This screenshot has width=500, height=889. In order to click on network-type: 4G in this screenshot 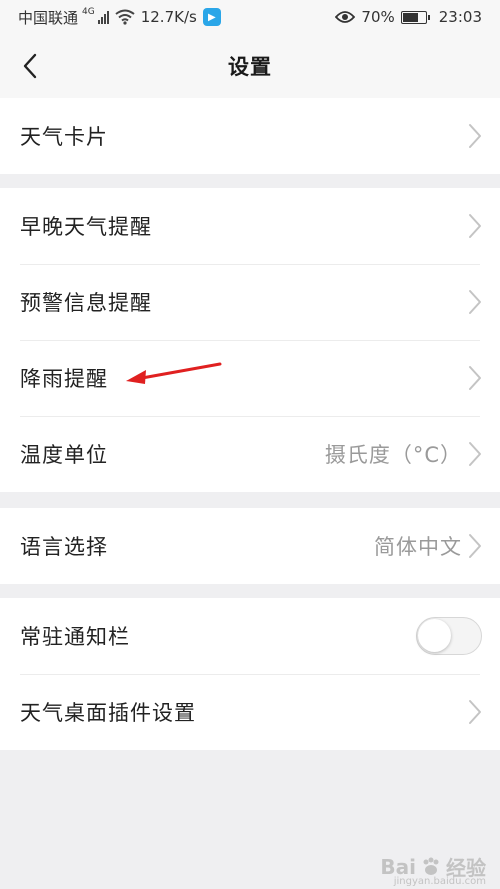, I will do `click(88, 12)`.